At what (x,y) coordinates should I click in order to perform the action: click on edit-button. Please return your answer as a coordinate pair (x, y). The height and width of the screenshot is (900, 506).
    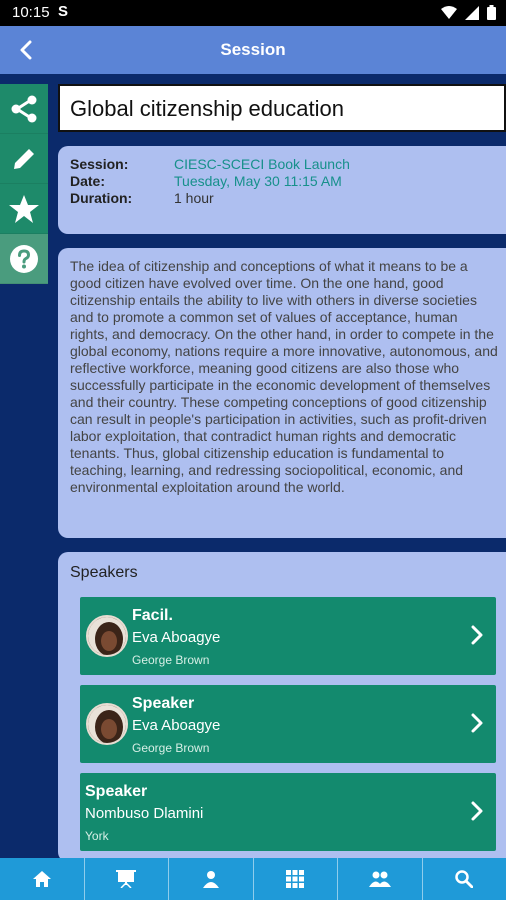
    Looking at the image, I should click on (24, 159).